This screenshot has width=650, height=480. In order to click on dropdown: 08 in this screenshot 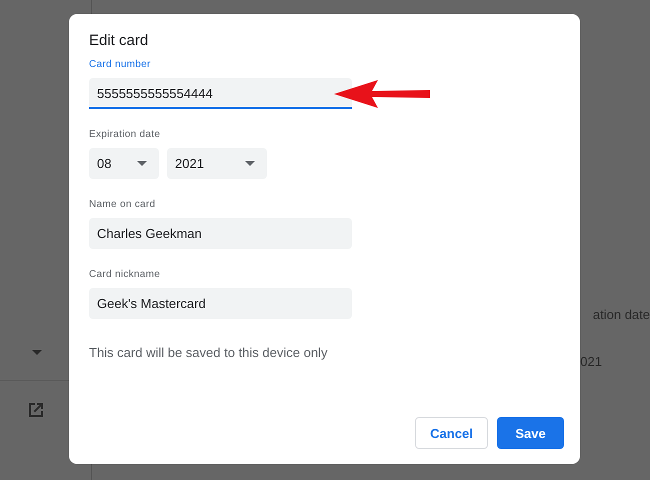, I will do `click(124, 163)`.